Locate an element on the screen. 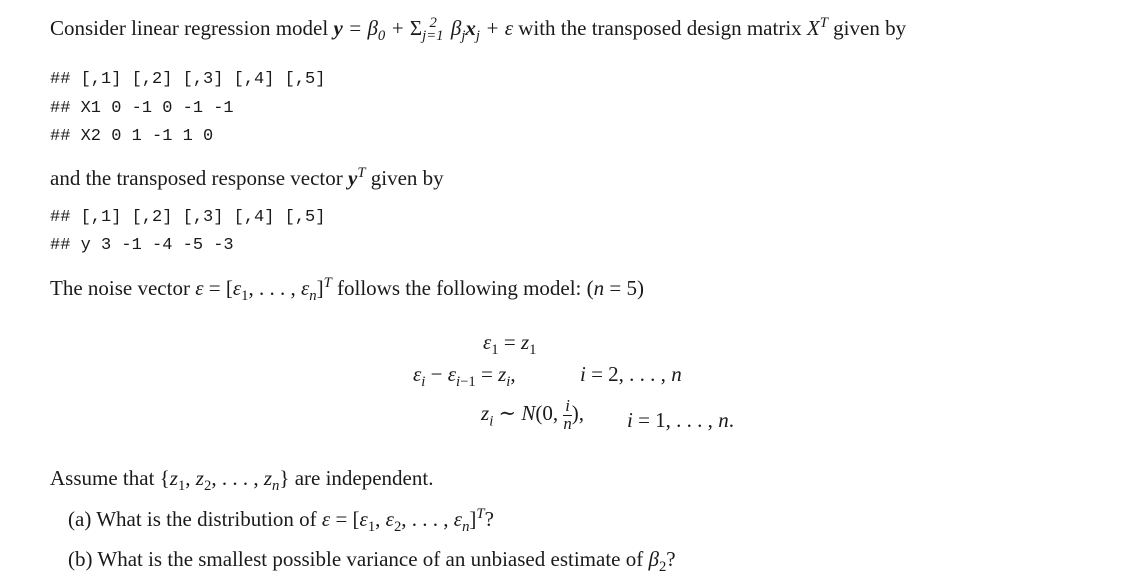  question-b-label: (b) is located at coordinates (80, 559).